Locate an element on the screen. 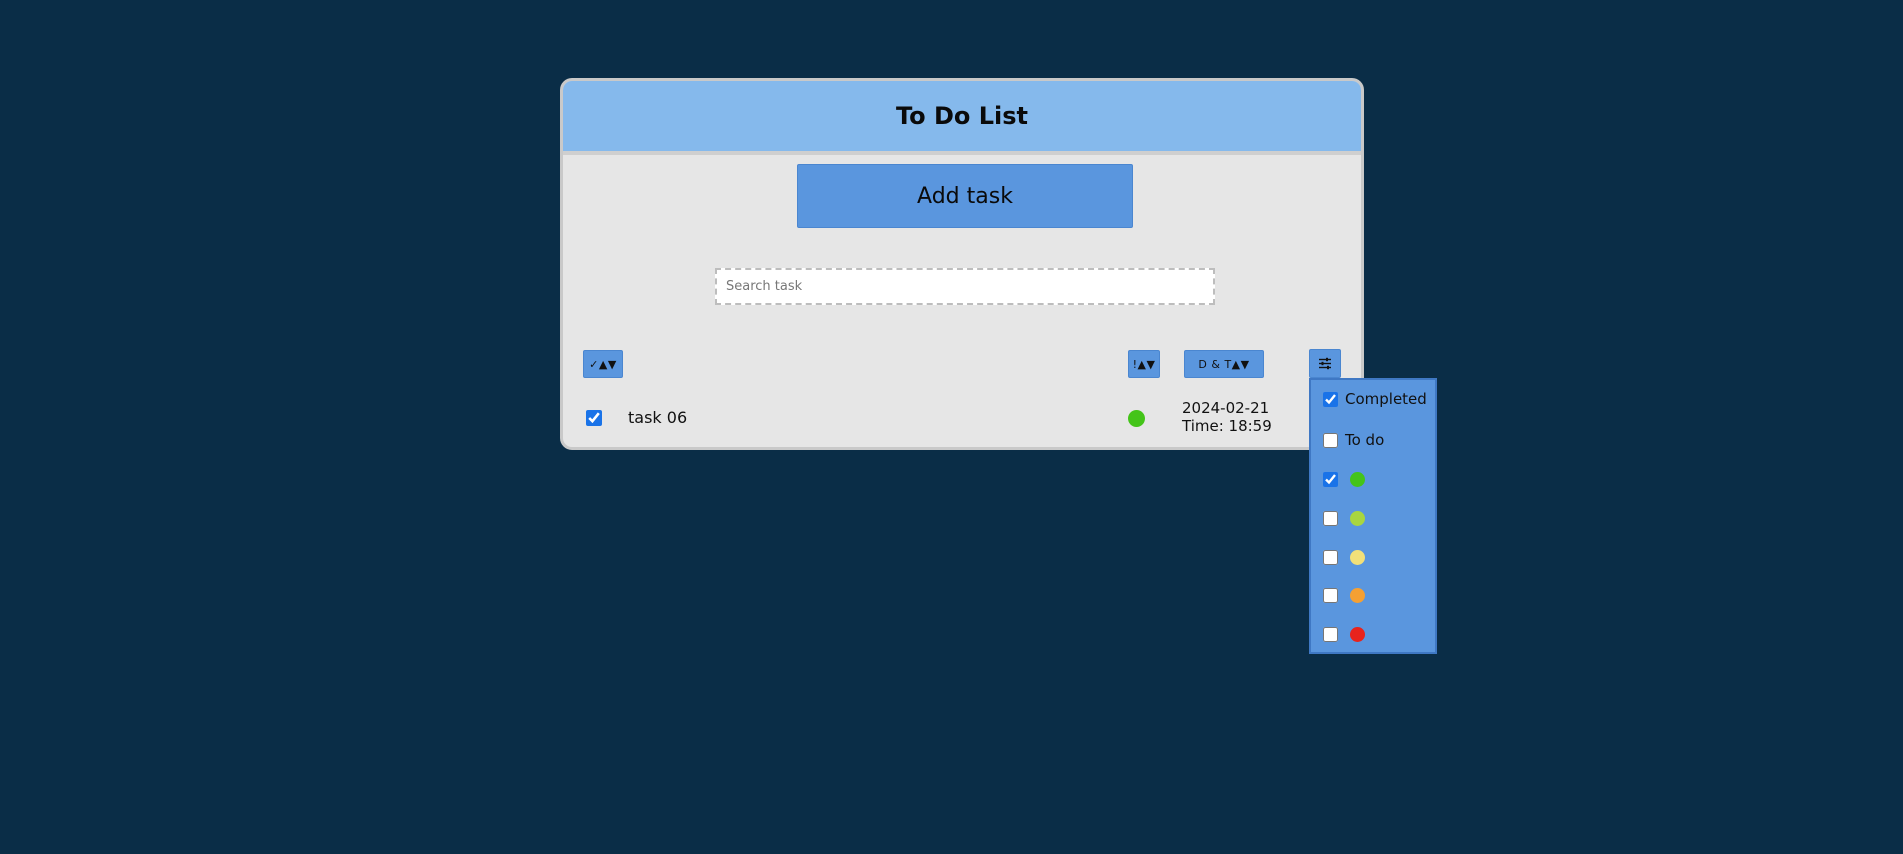 Image resolution: width=1903 pixels, height=854 pixels. task-datetime: 2024-02-21 Time: 18:59 is located at coordinates (1227, 417).